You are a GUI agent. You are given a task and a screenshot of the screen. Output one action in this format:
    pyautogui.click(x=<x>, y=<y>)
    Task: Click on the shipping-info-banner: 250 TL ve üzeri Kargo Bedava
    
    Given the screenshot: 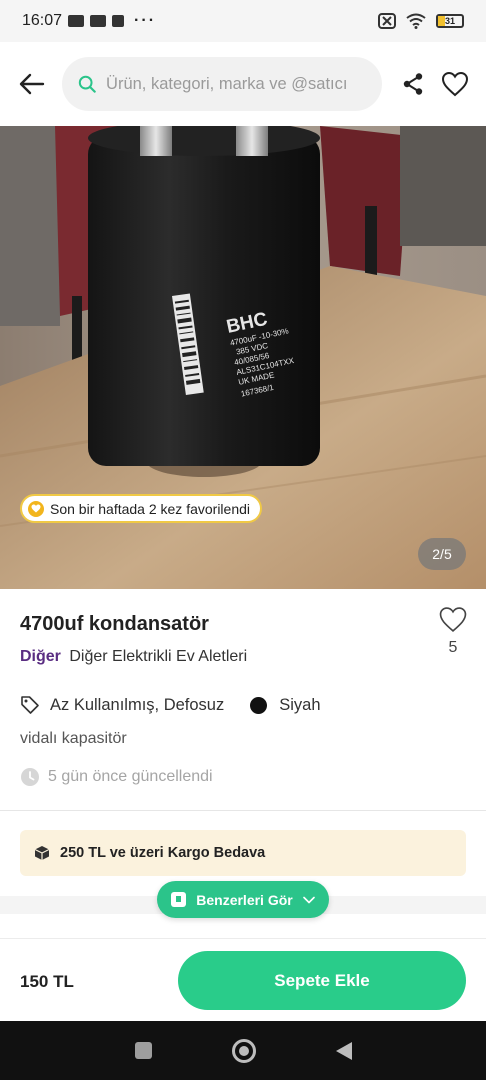 What is the action you would take?
    pyautogui.click(x=243, y=853)
    